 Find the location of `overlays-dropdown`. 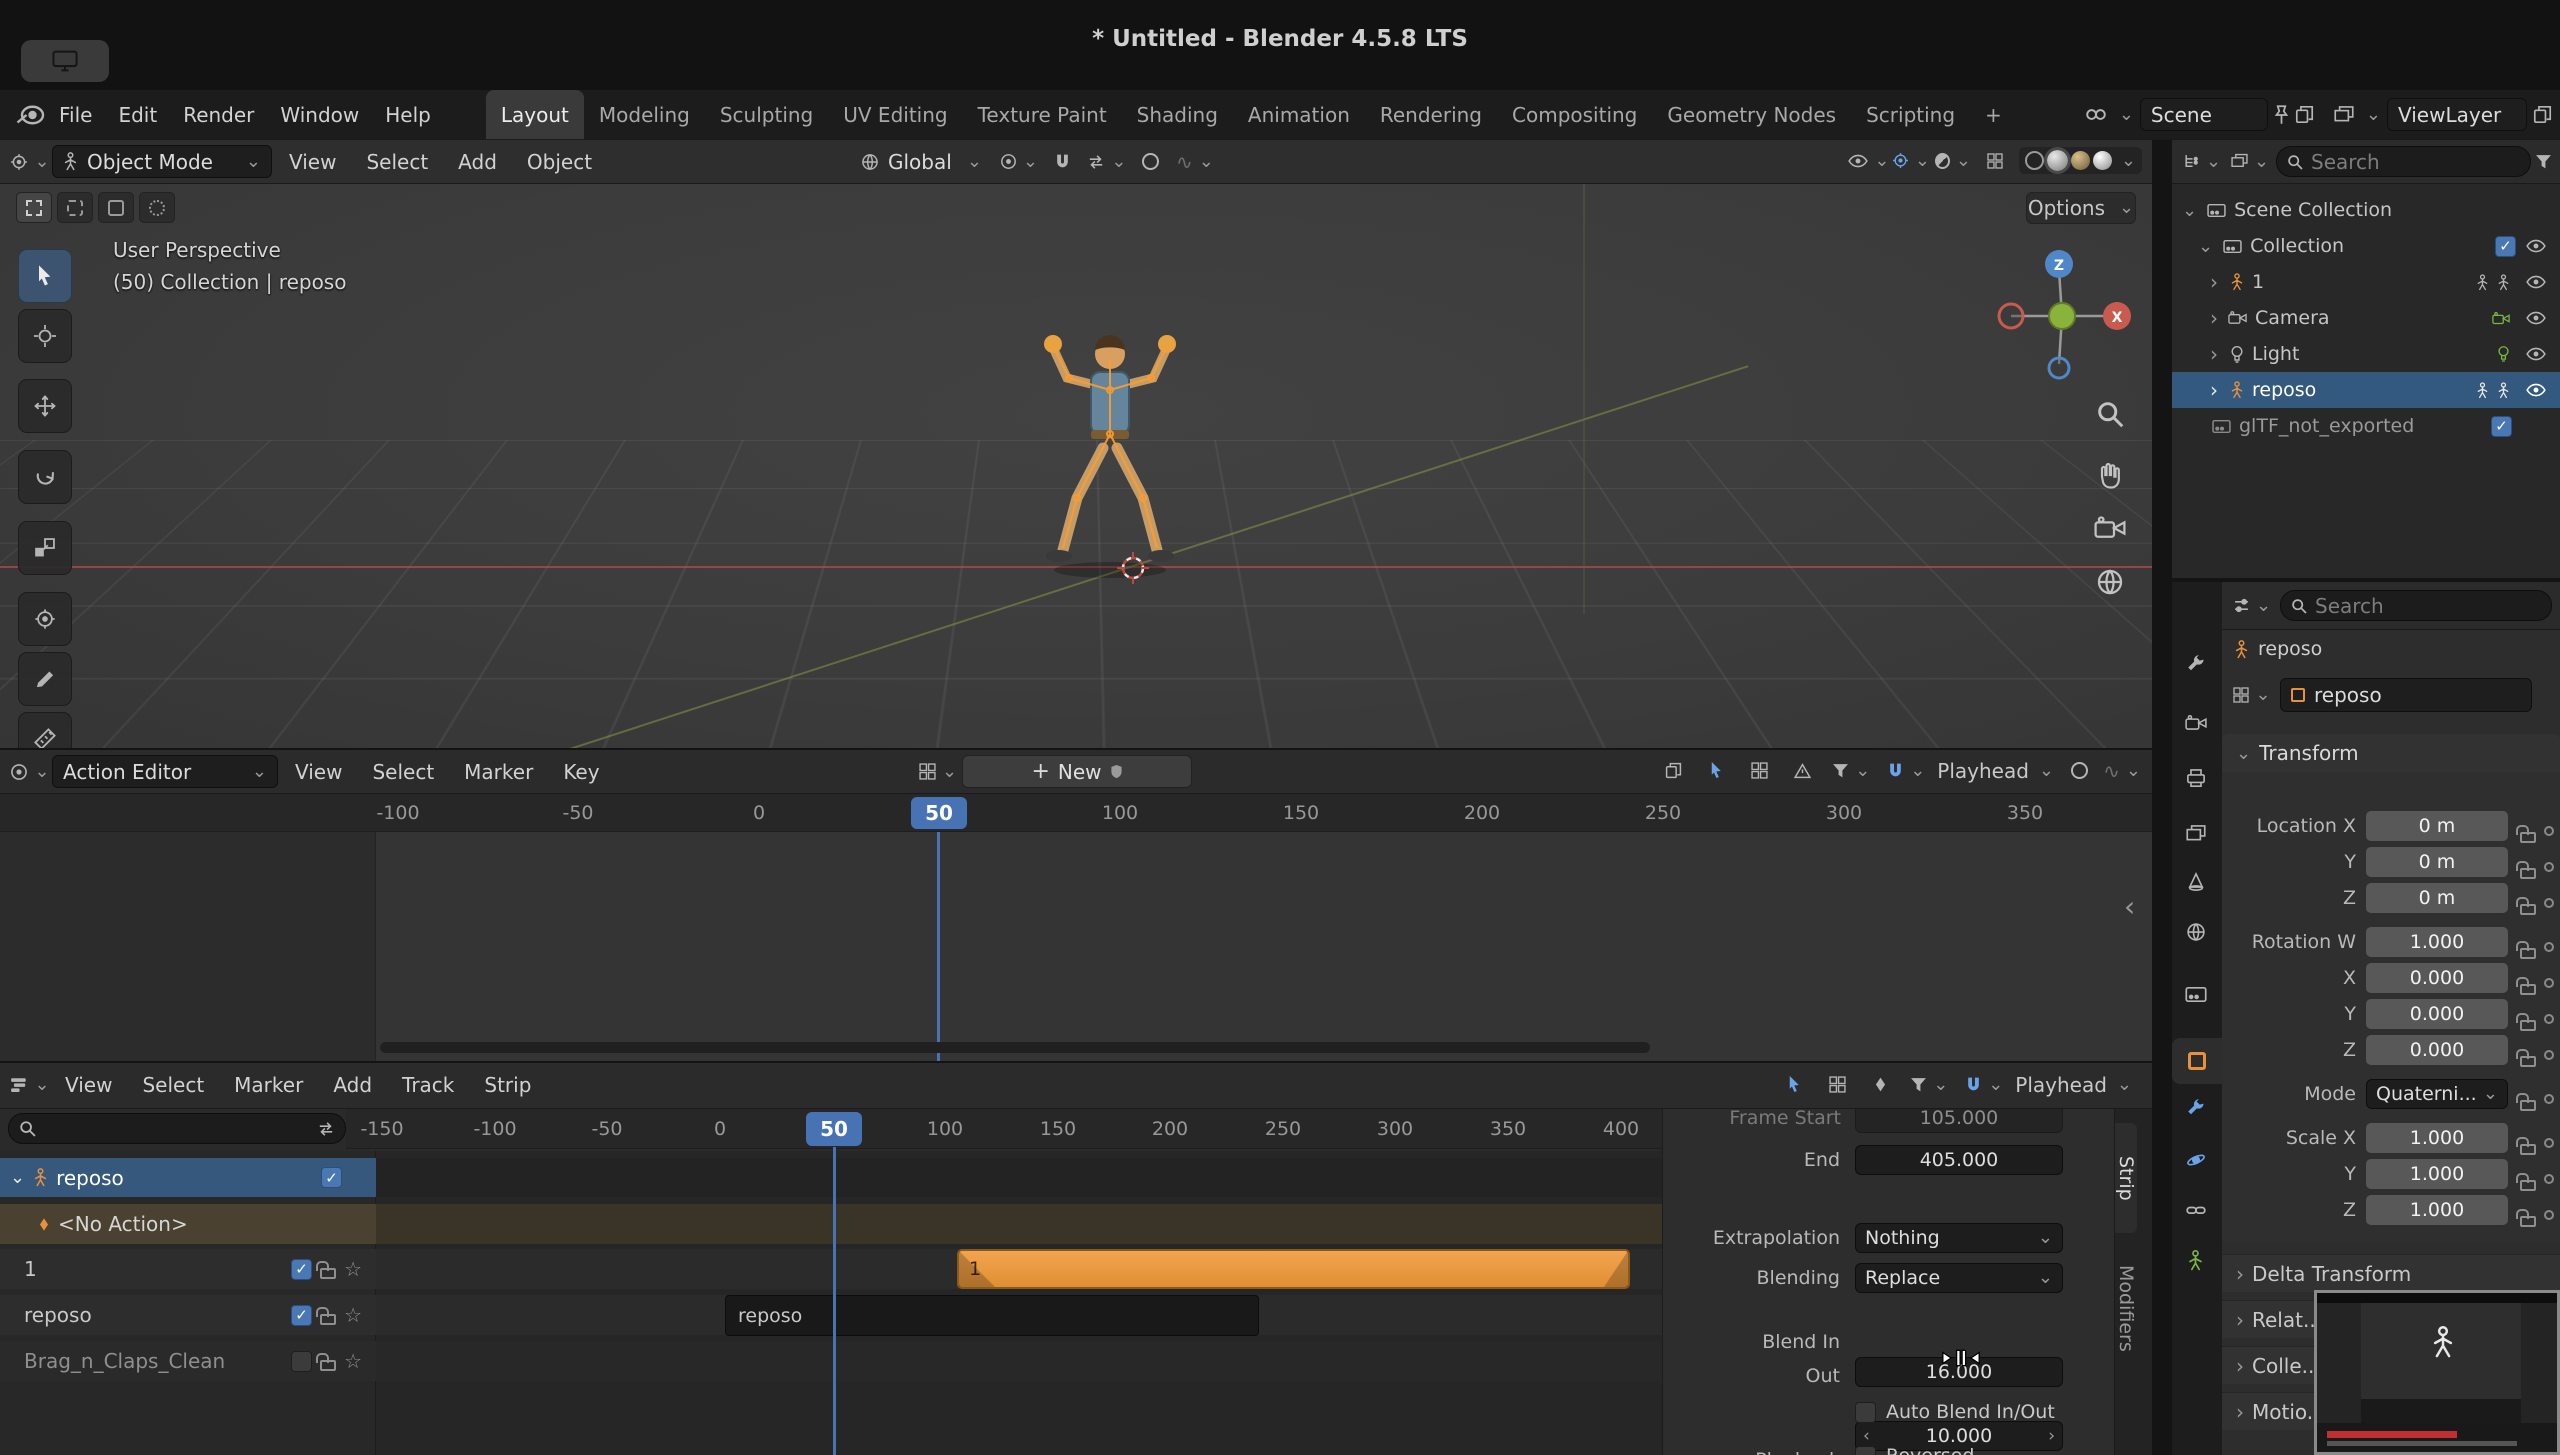

overlays-dropdown is located at coordinates (1952, 160).